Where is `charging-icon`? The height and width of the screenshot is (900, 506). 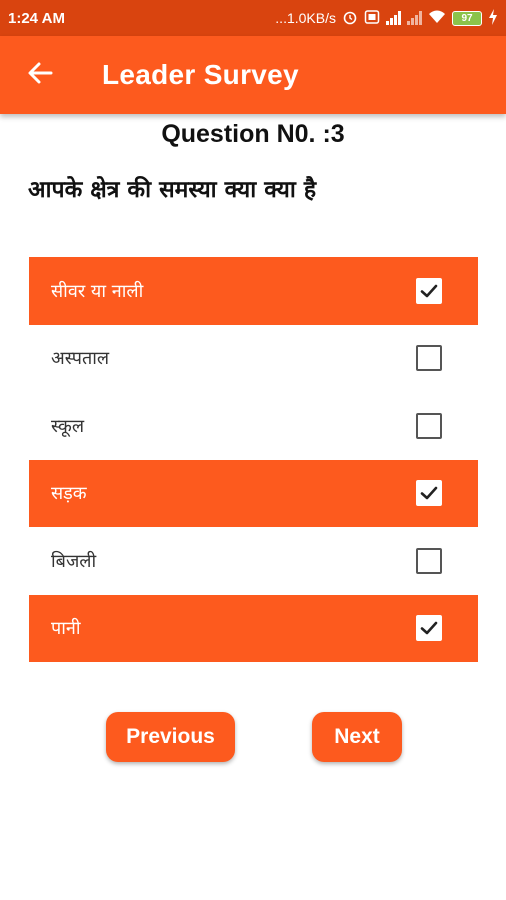
charging-icon is located at coordinates (493, 18).